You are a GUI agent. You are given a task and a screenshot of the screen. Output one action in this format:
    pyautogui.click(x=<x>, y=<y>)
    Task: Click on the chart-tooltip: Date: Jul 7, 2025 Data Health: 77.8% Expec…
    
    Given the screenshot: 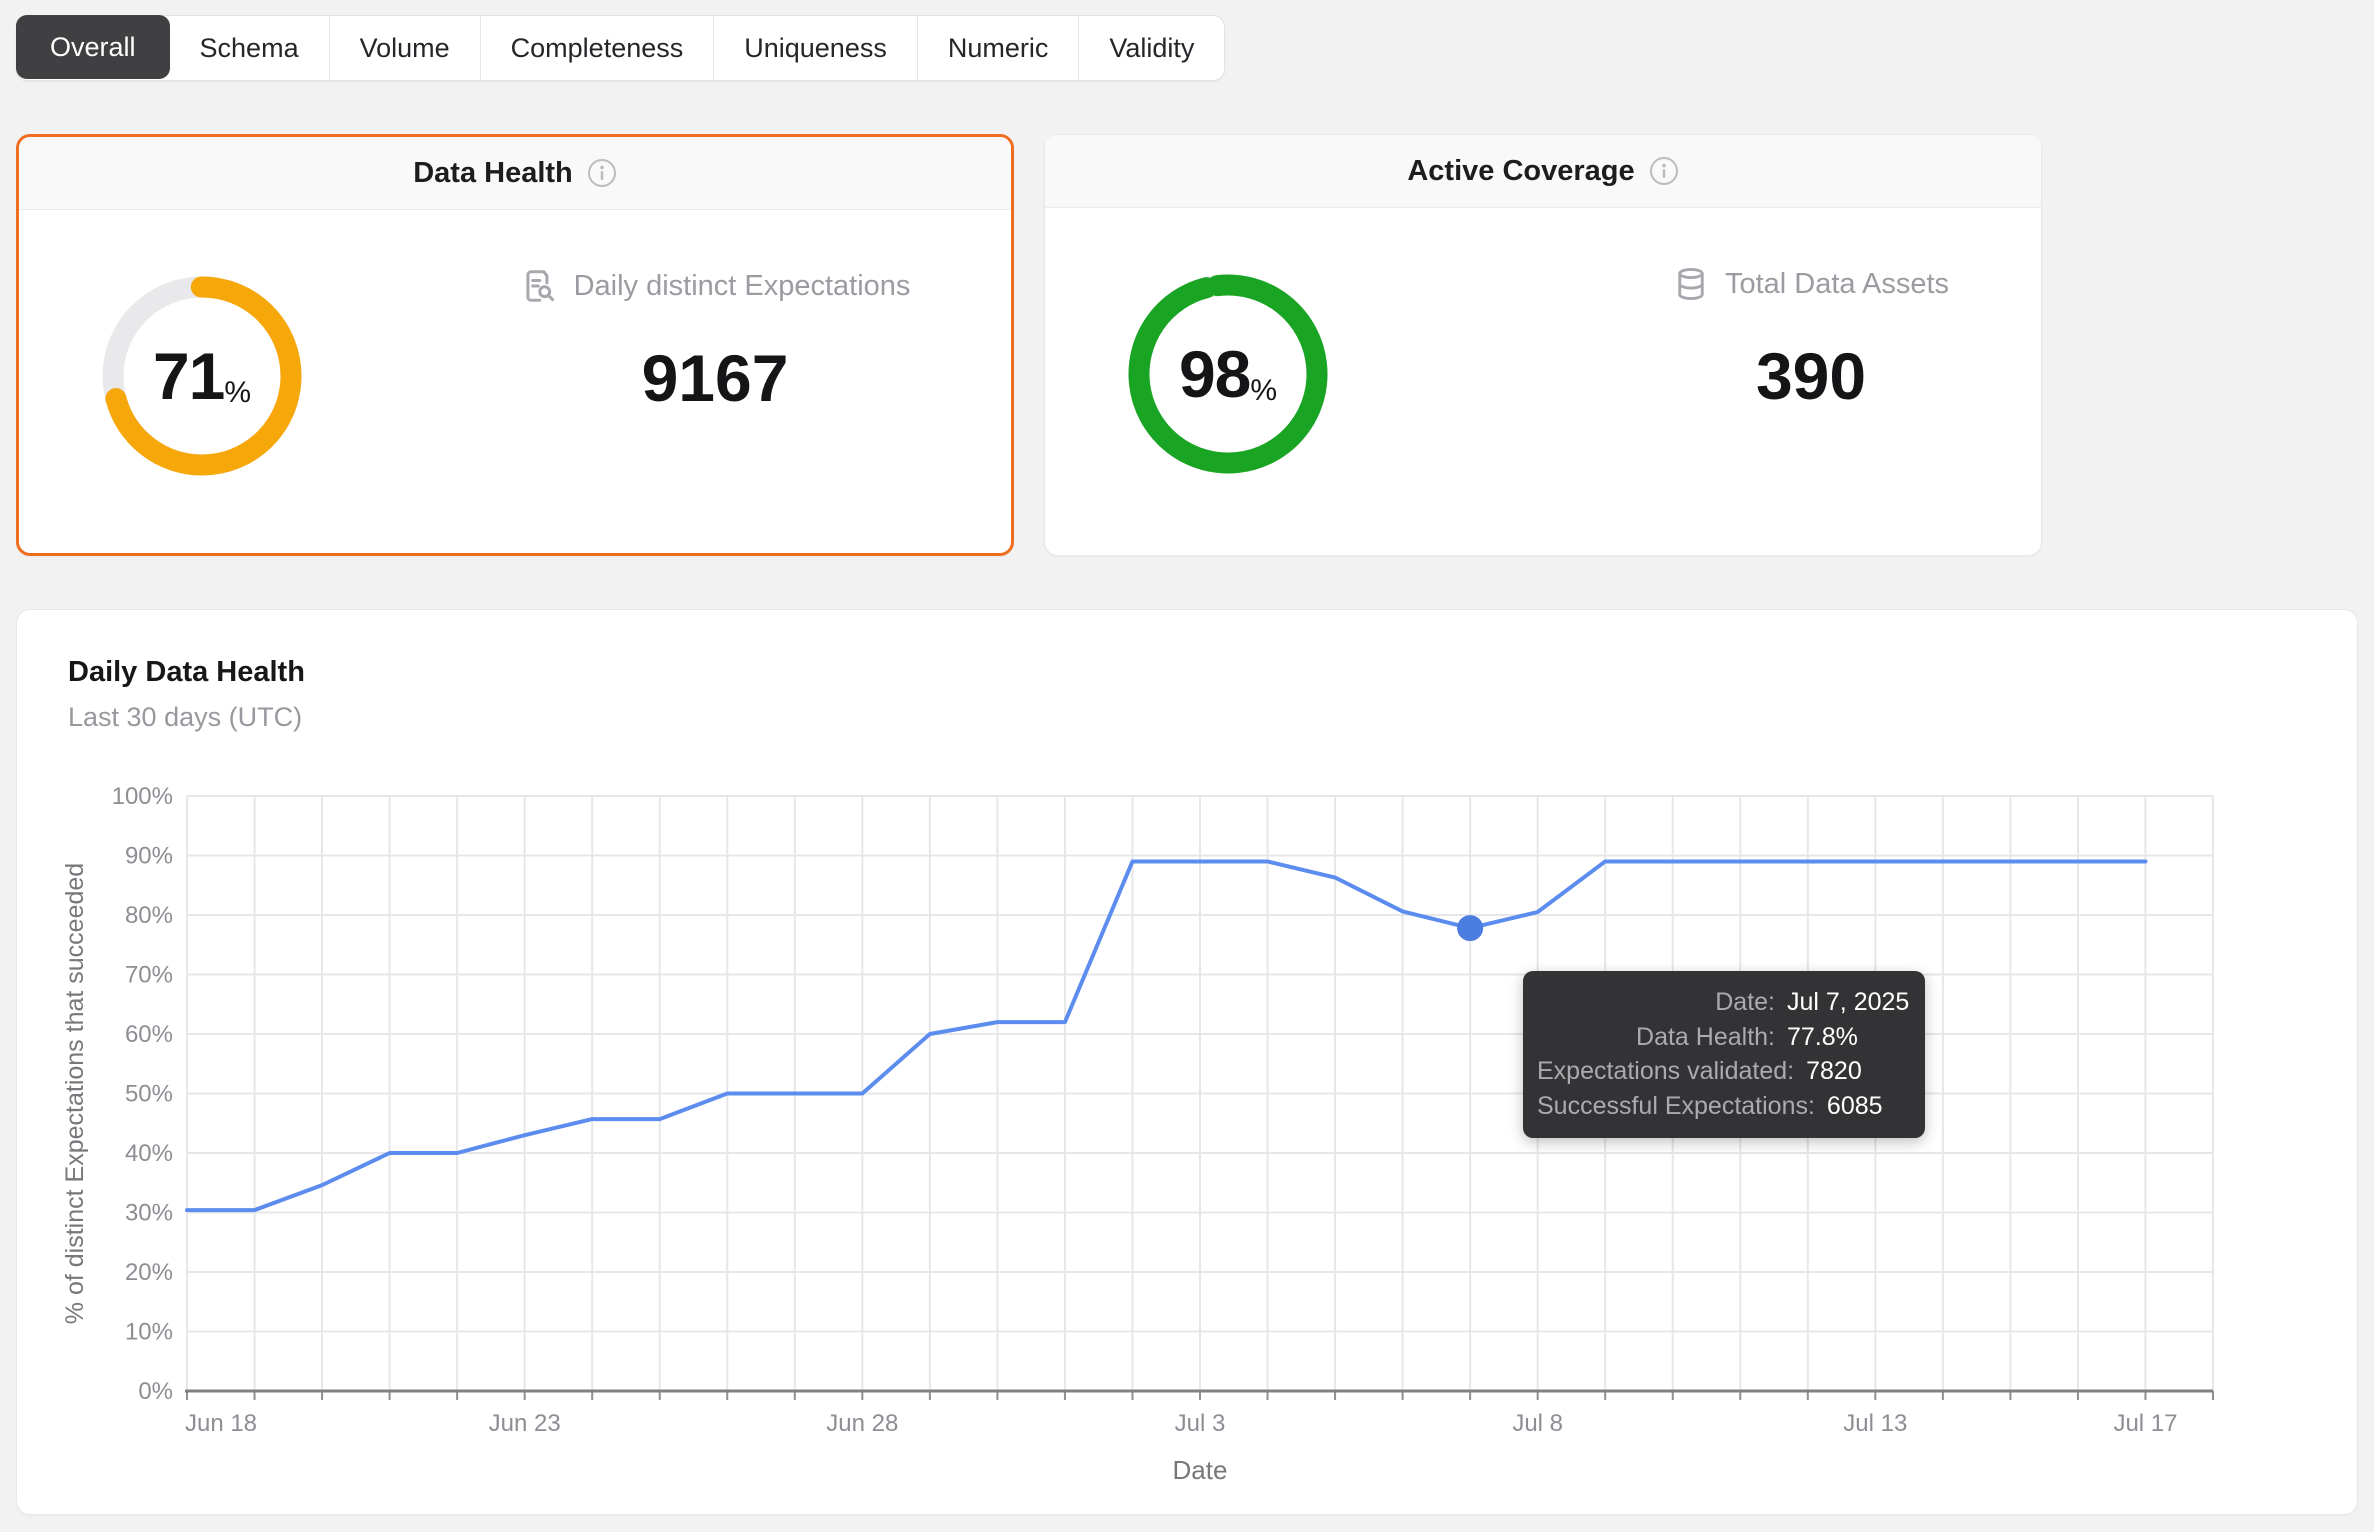 What is the action you would take?
    pyautogui.click(x=1724, y=1054)
    